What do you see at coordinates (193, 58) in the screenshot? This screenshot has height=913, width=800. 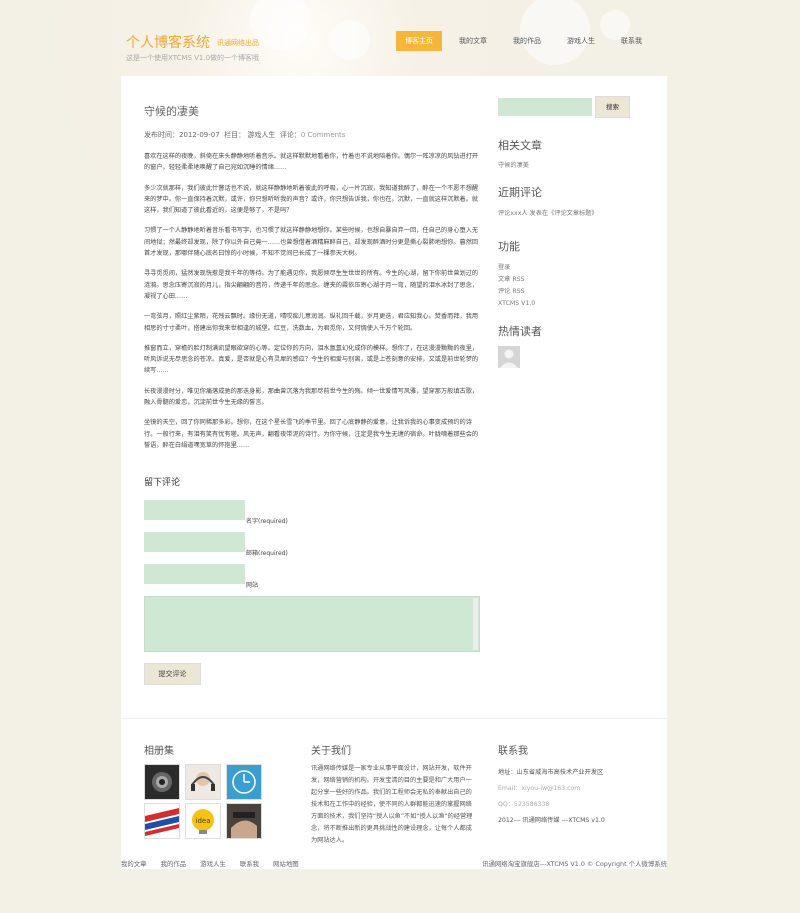 I see `site-description: 这是一个使用XTCMS V1.0做的一个博客哦` at bounding box center [193, 58].